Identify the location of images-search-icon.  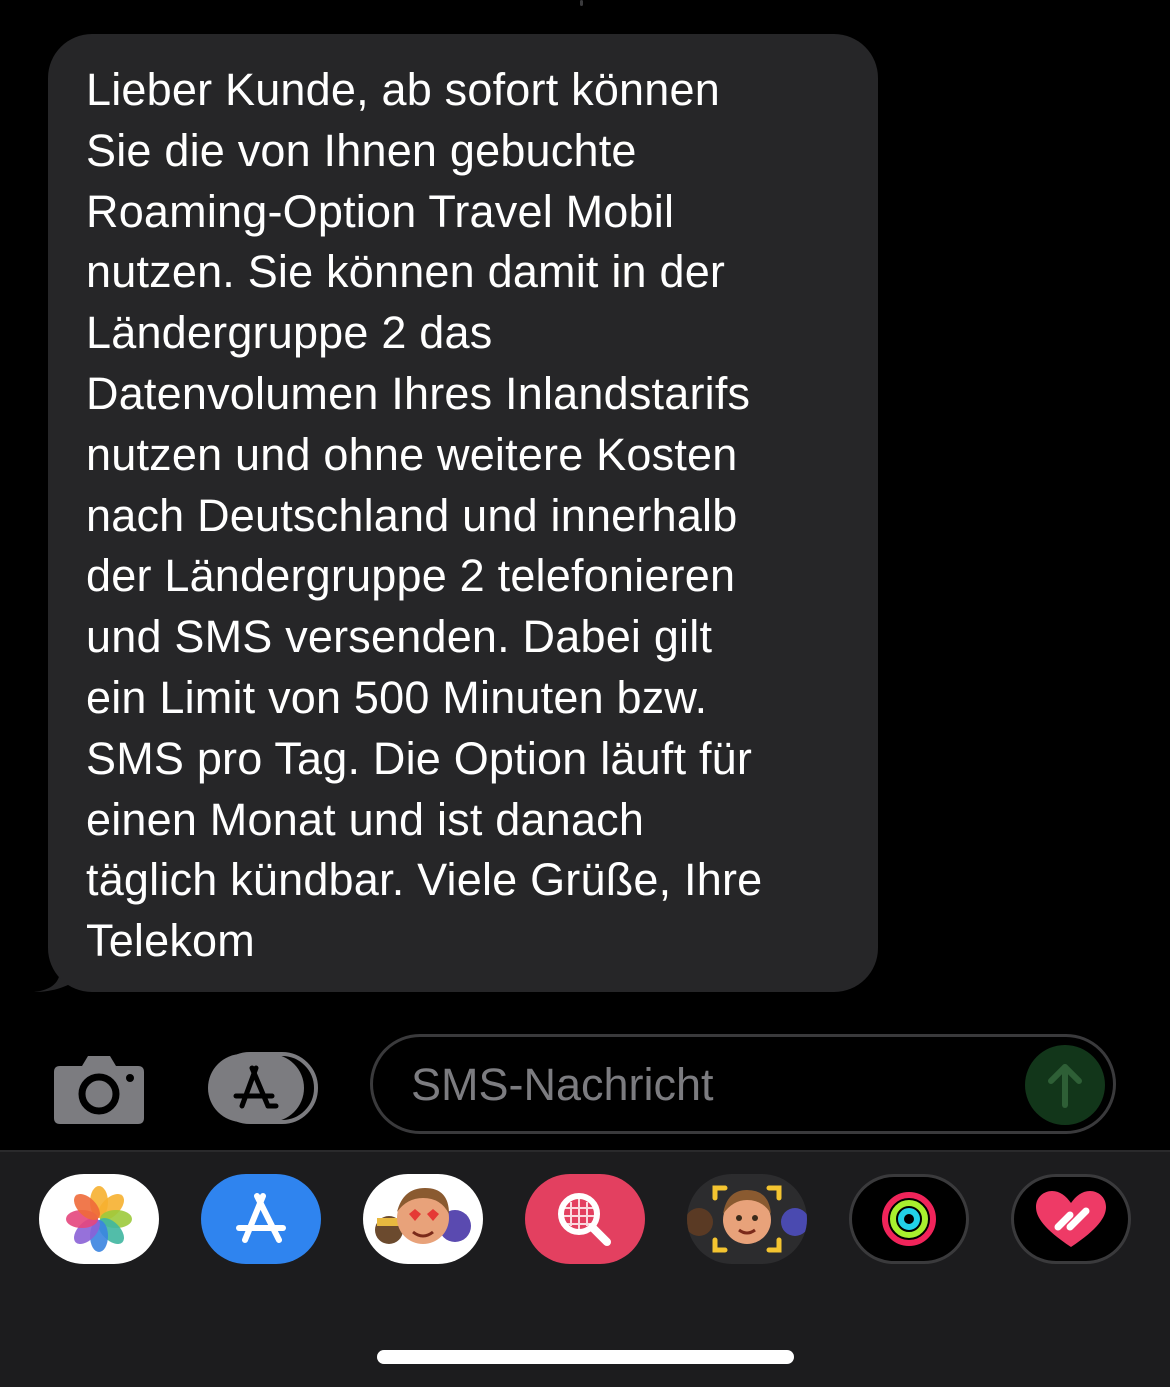
(584, 1219).